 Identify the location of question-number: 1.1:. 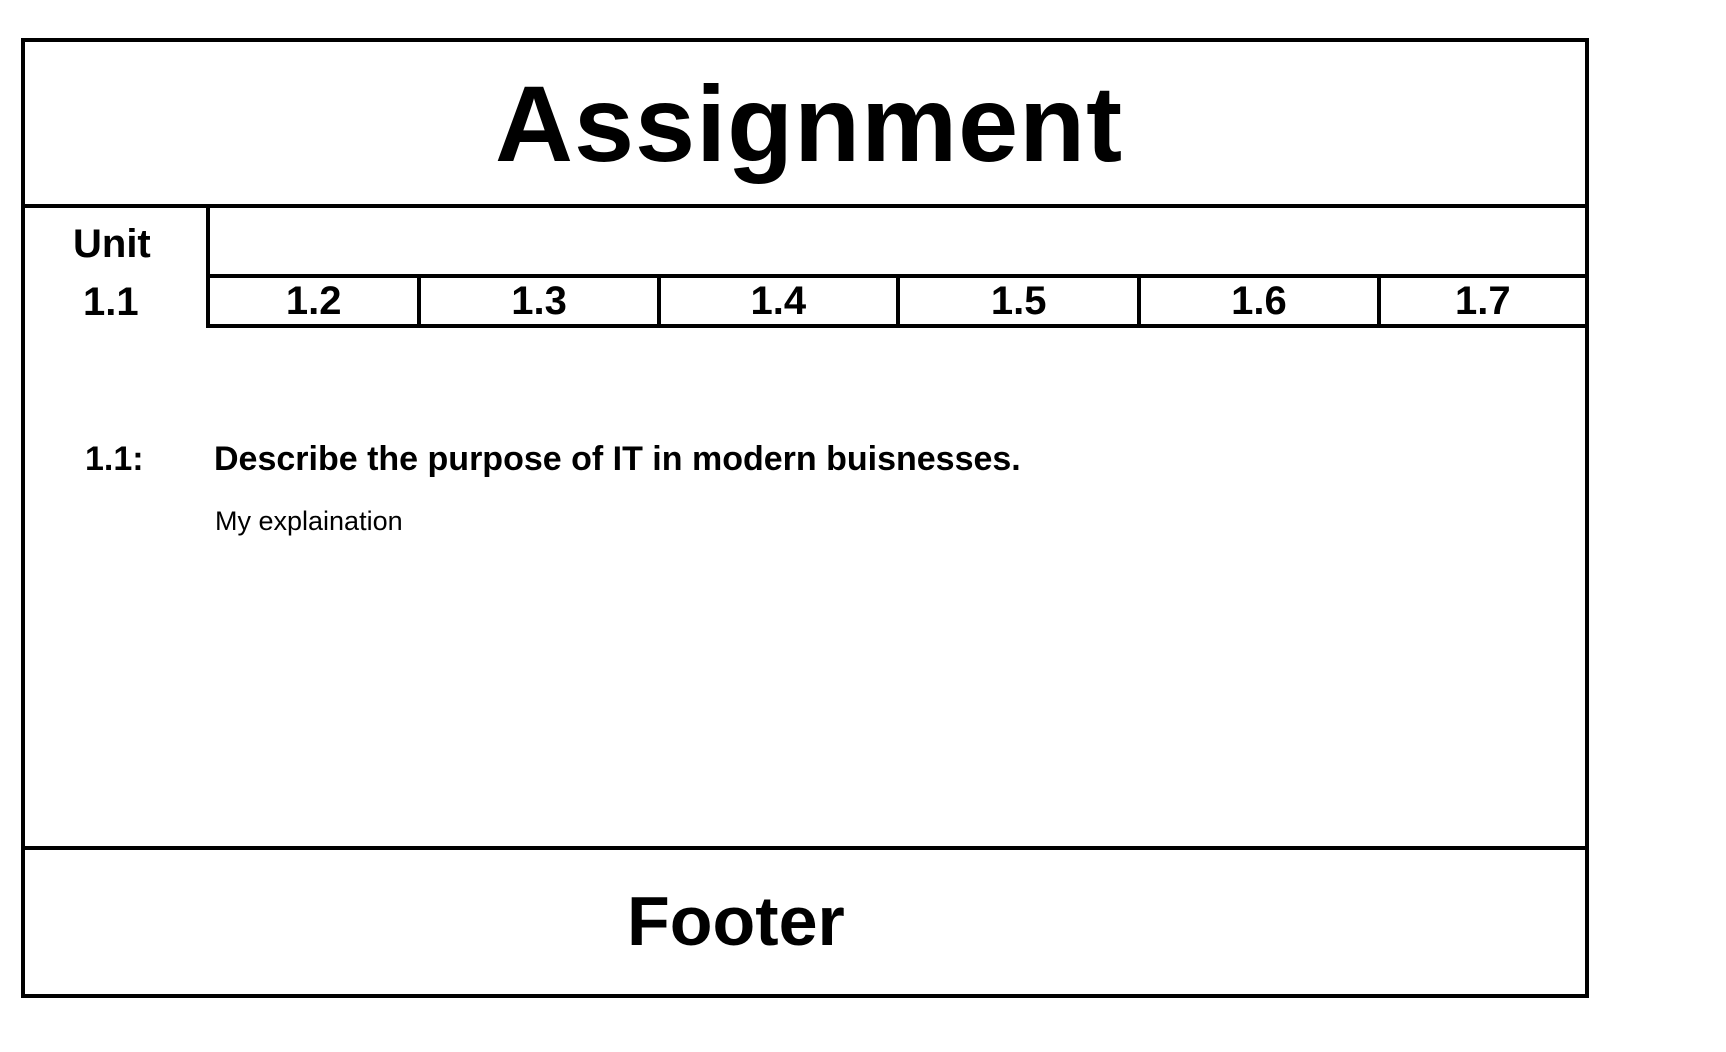
(114, 459).